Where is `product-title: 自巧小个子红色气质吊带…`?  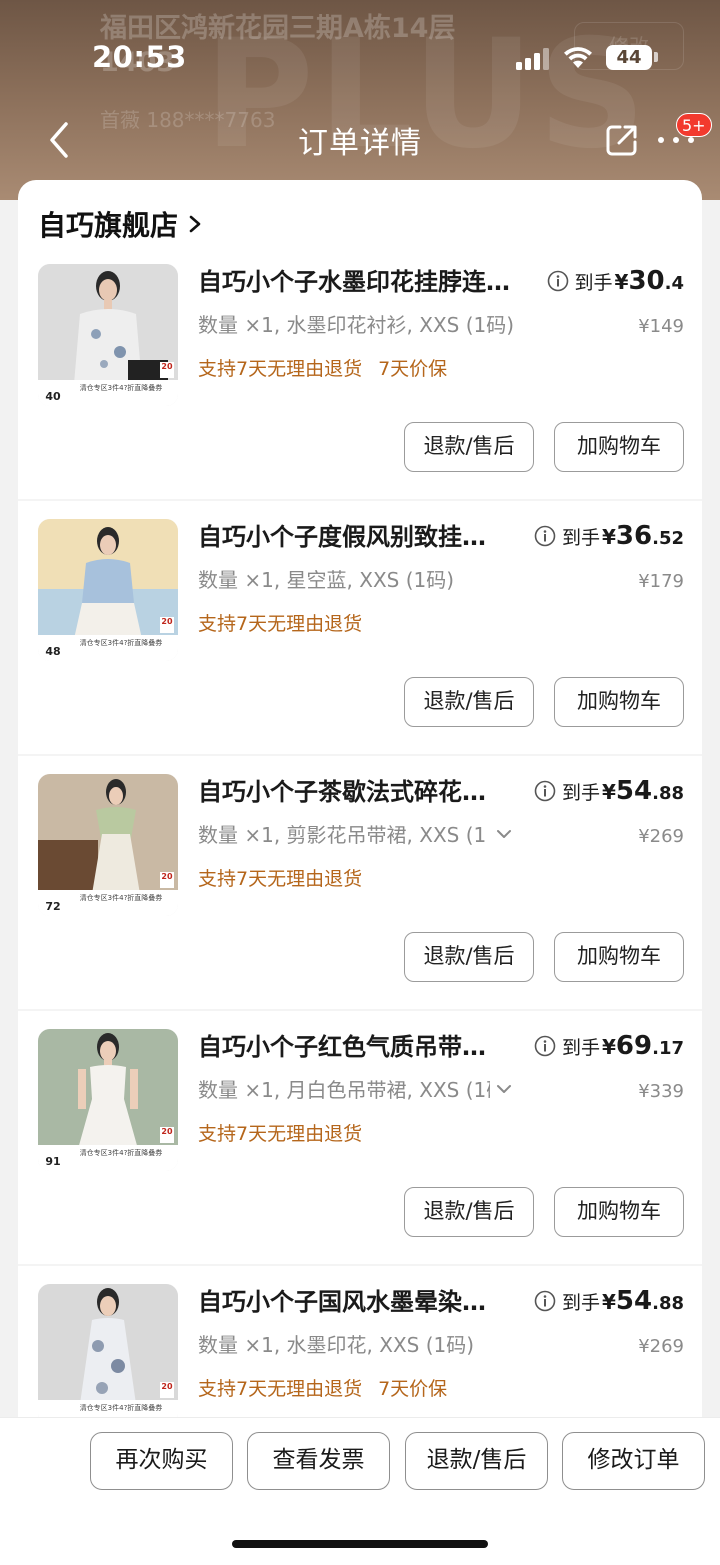 product-title: 自巧小个子红色气质吊带… is located at coordinates (353, 1047).